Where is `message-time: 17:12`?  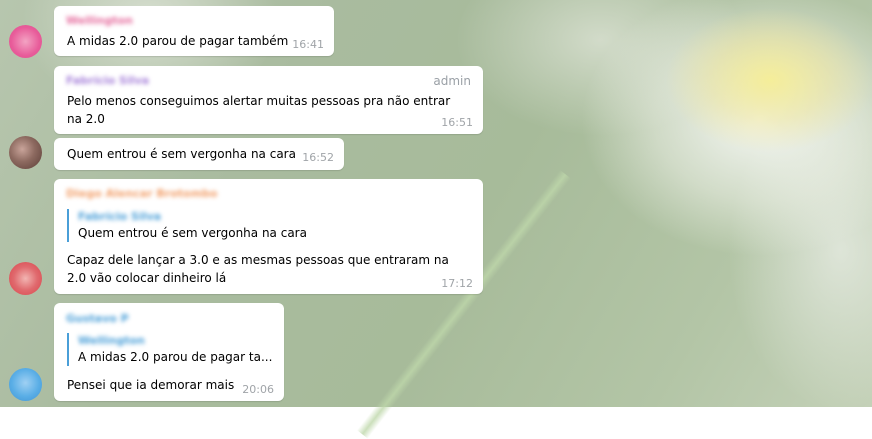
message-time: 17:12 is located at coordinates (457, 283).